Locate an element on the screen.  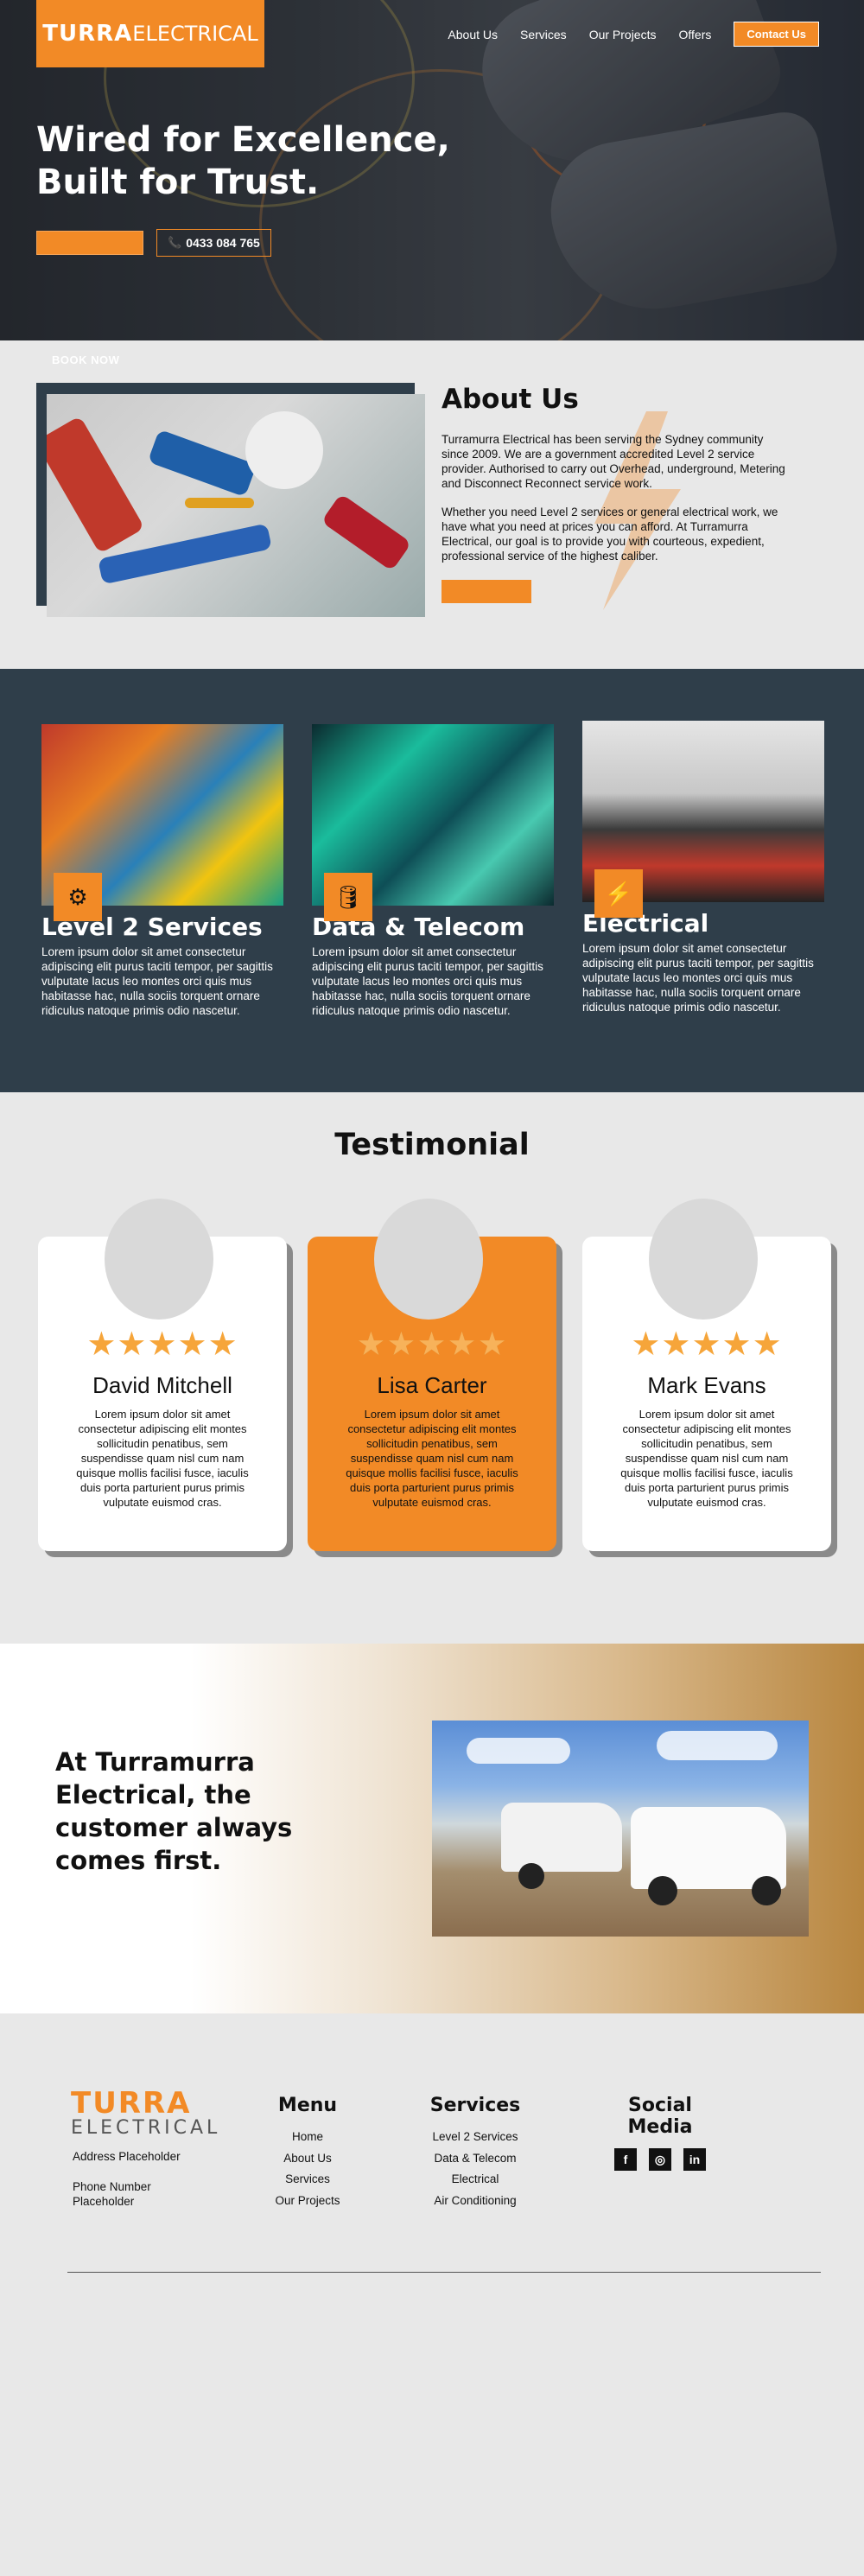
company-vehicles-photo is located at coordinates (620, 1829).